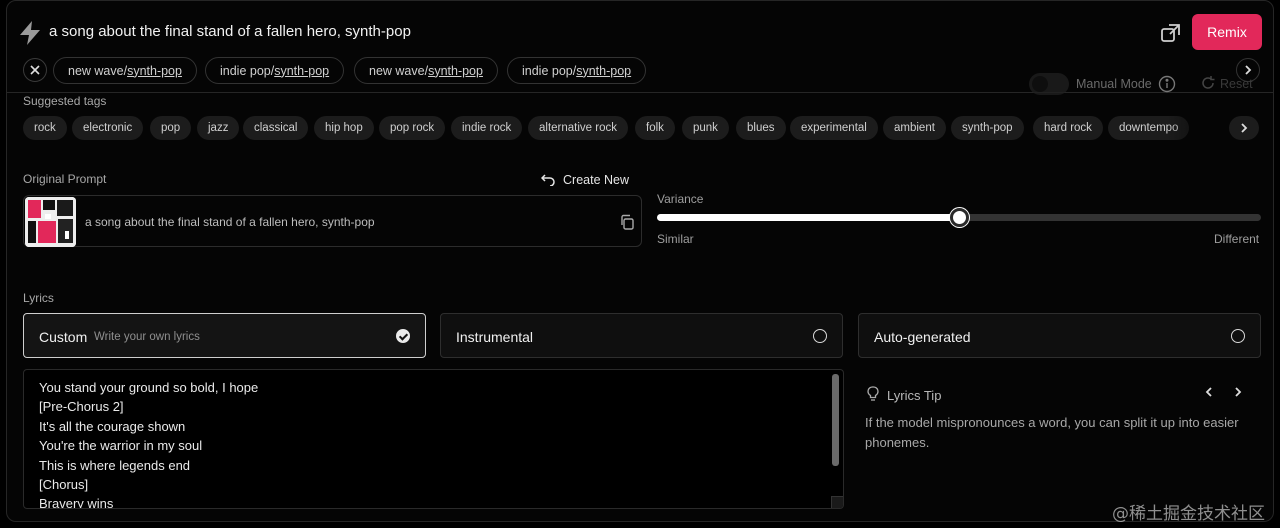 This screenshot has width=1280, height=528. I want to click on lyrics-tip-title: Lyrics Tip, so click(914, 395).